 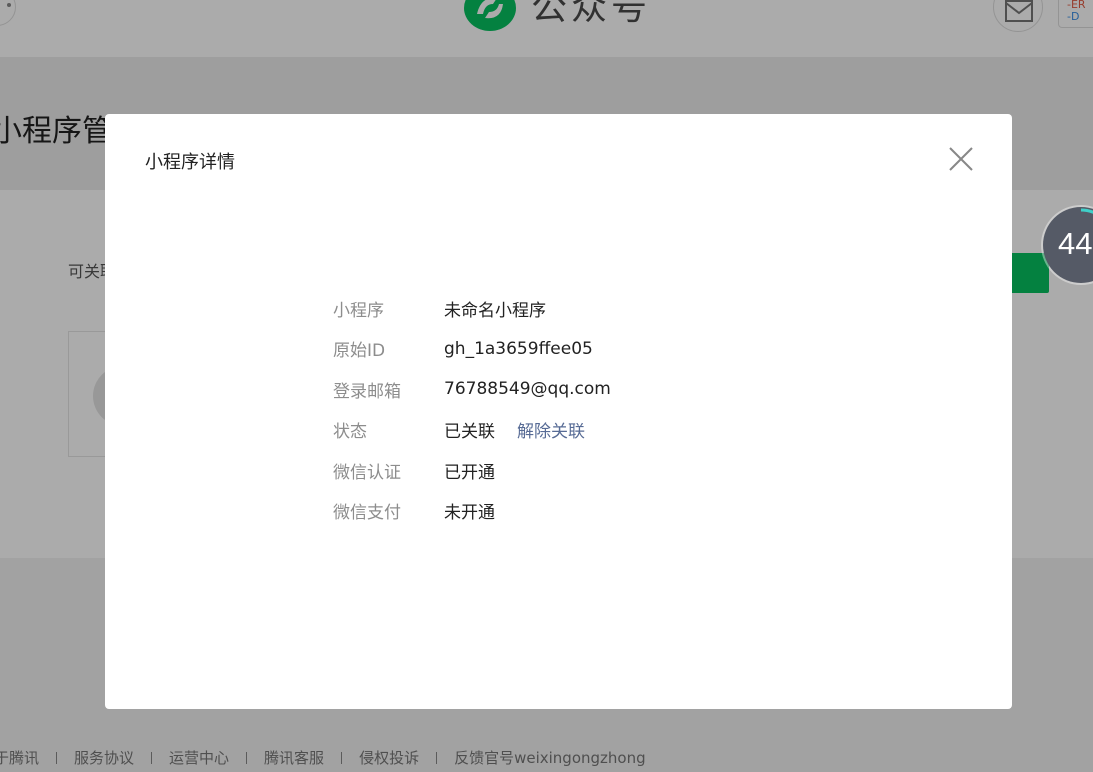 I want to click on detail-value: 已关联, so click(x=469, y=432).